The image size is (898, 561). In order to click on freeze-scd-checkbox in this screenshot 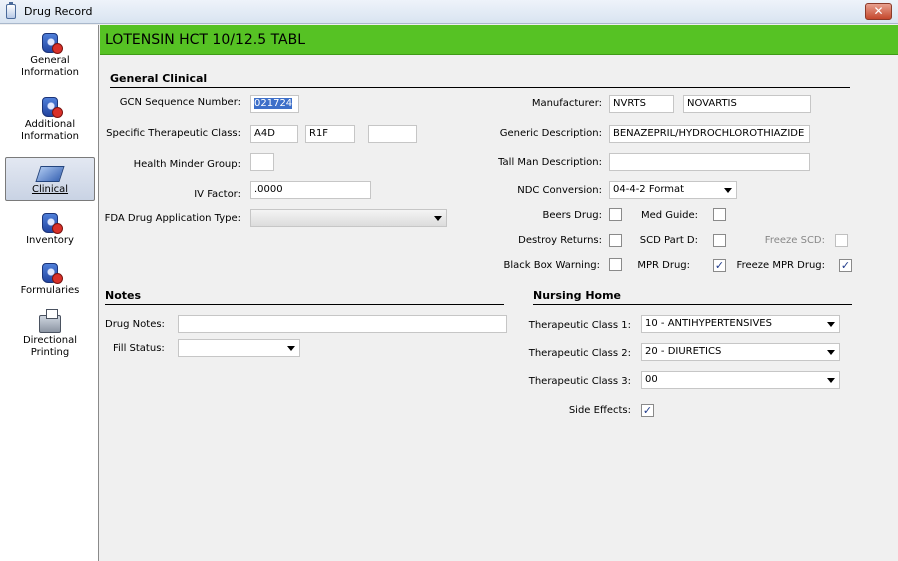, I will do `click(841, 240)`.